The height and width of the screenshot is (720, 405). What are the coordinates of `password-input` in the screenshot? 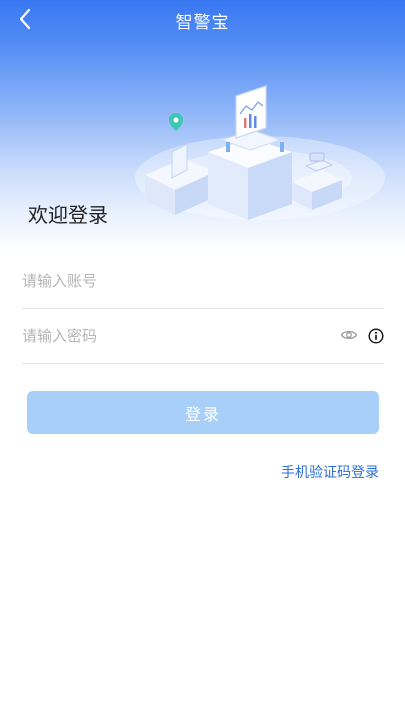 It's located at (172, 336).